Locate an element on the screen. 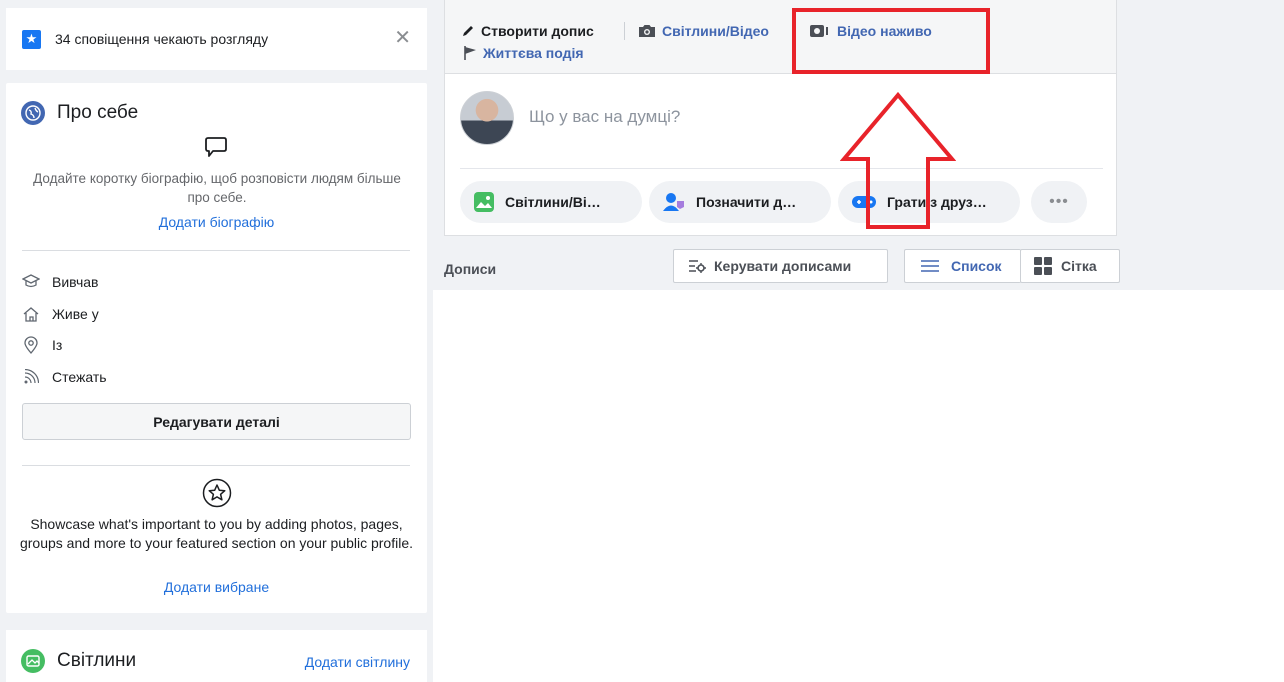 The image size is (1284, 682). close-icon: ✕ is located at coordinates (402, 38).